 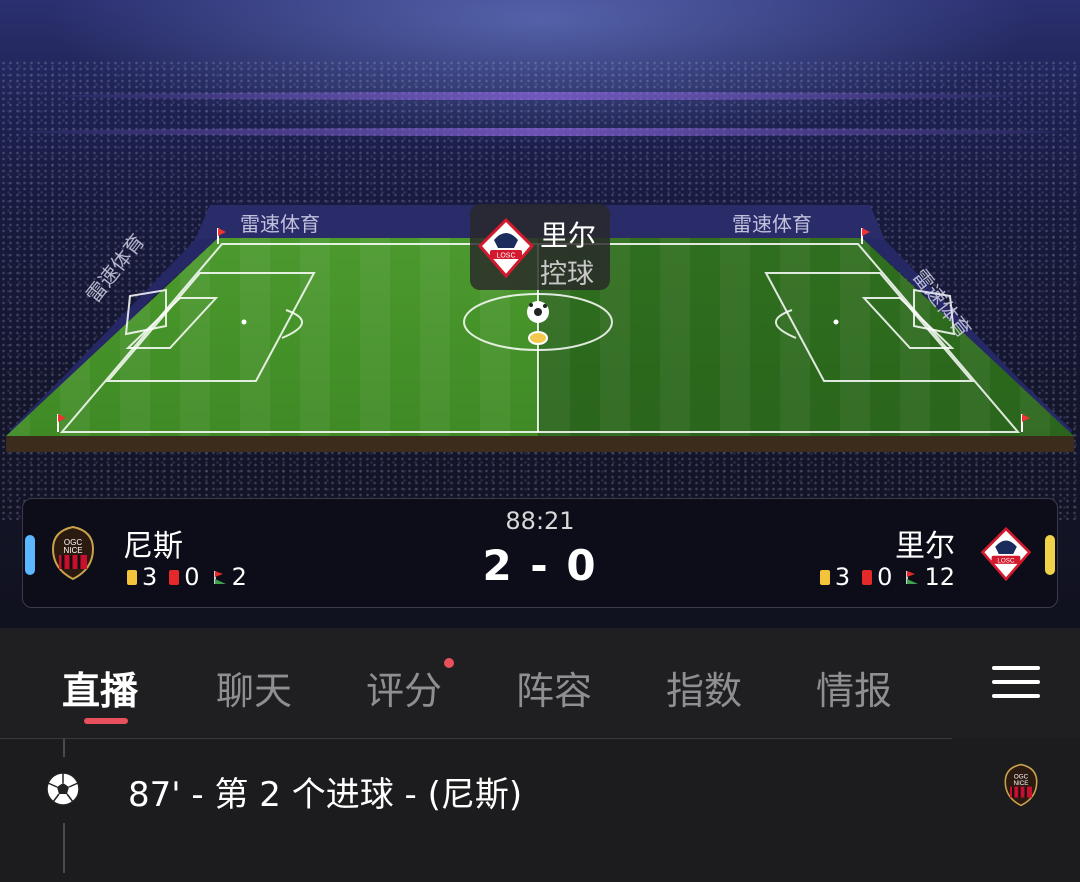 I want to click on corner-flag-icon, so click(x=912, y=577).